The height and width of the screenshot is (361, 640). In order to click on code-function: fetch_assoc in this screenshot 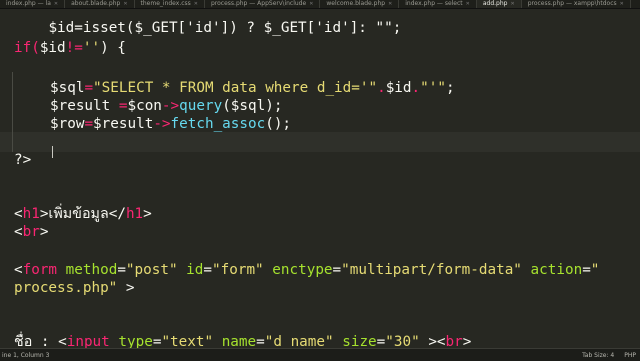, I will do `click(218, 124)`.